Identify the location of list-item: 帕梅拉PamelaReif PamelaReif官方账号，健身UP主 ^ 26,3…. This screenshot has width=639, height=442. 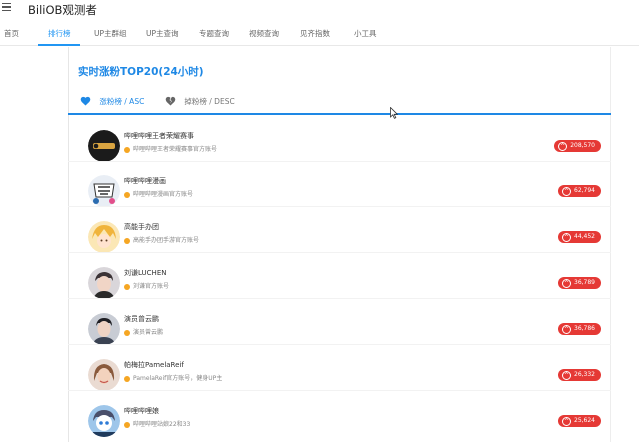
(339, 368).